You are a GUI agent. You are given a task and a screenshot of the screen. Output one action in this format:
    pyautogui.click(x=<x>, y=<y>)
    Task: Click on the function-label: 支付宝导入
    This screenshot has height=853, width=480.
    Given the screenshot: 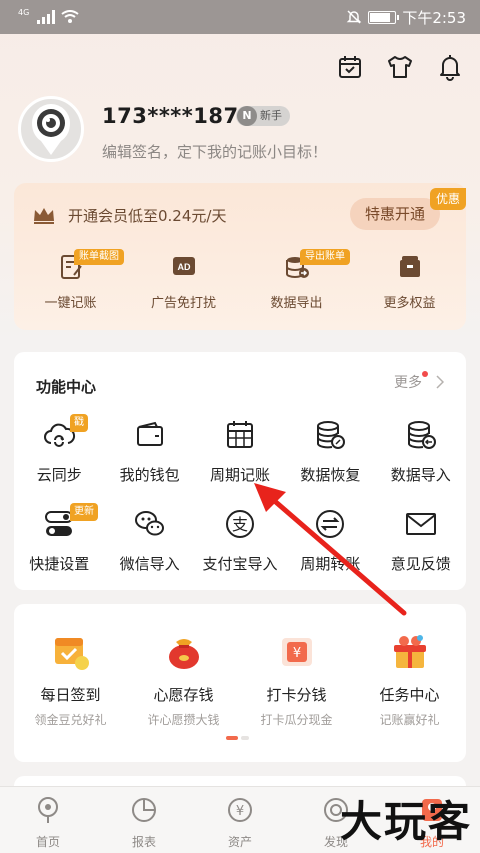 What is the action you would take?
    pyautogui.click(x=240, y=564)
    